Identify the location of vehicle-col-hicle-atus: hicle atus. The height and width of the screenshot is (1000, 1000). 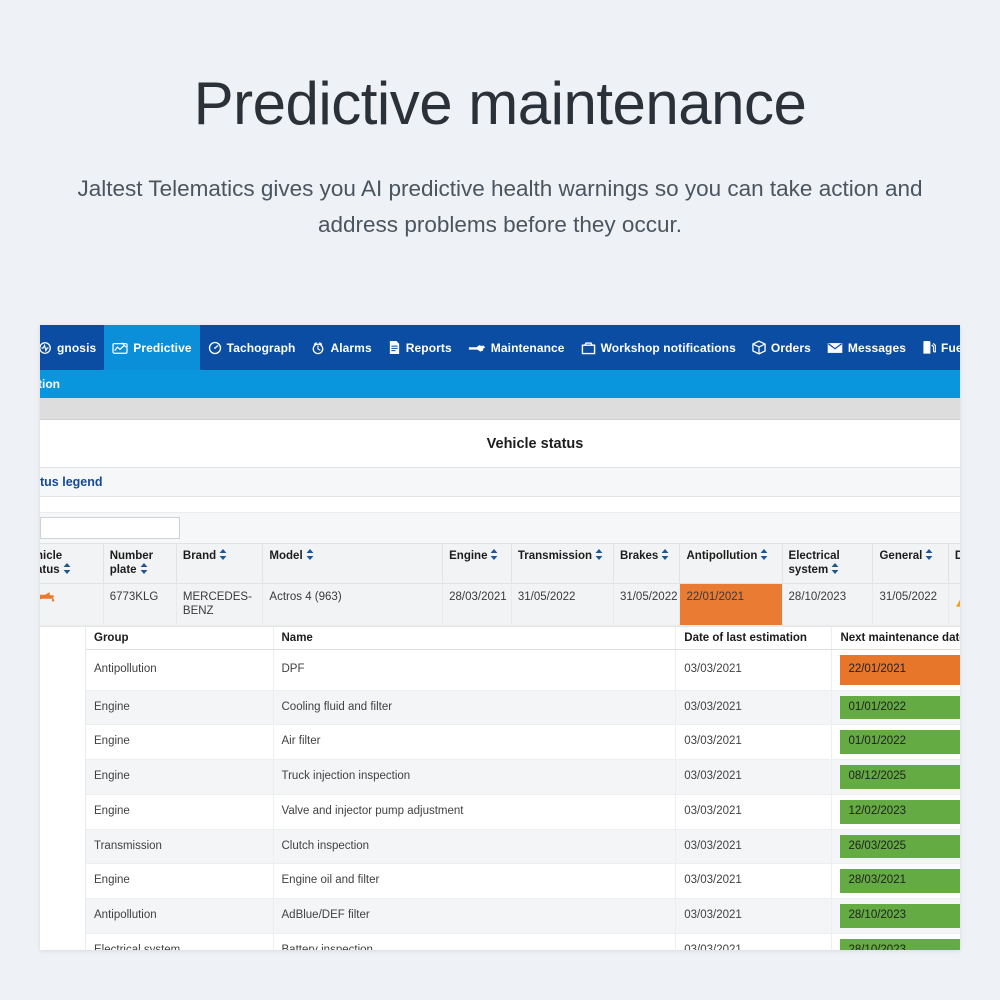
(72, 563).